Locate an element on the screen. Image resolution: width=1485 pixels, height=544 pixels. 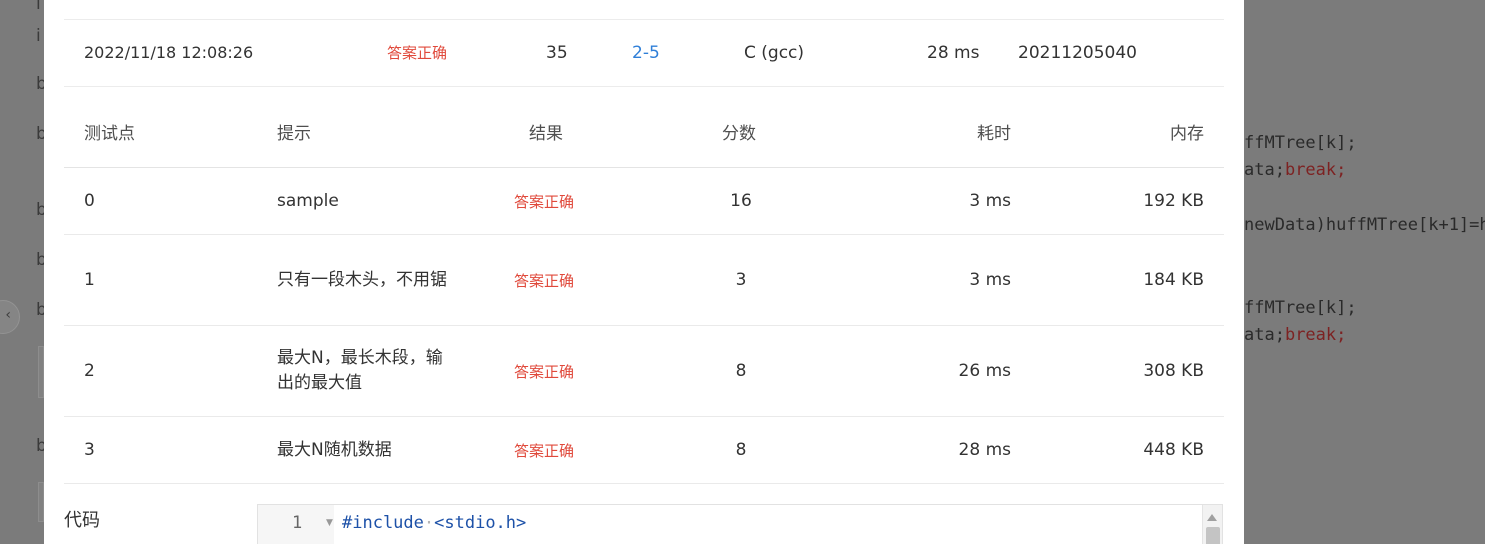
submission-score: 35 is located at coordinates (557, 53).